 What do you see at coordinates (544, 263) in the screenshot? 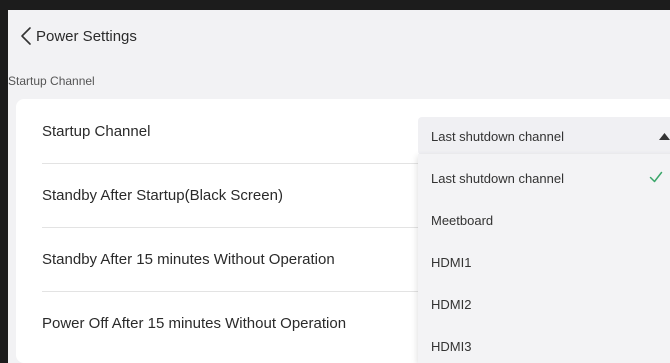
I see `option-hdmi1: HDMI1` at bounding box center [544, 263].